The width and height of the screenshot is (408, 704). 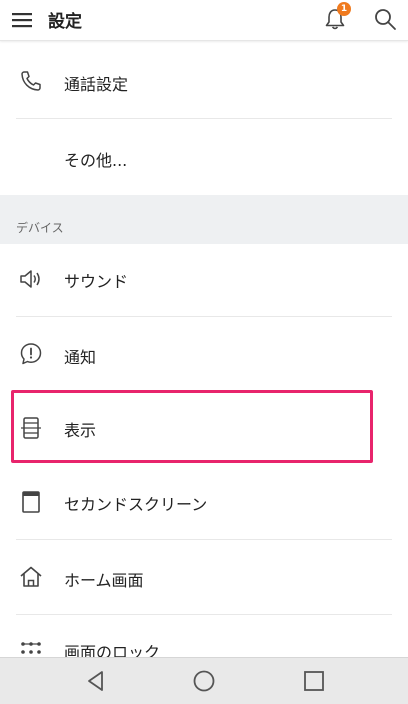 What do you see at coordinates (65, 22) in the screenshot?
I see `page-title: 設定` at bounding box center [65, 22].